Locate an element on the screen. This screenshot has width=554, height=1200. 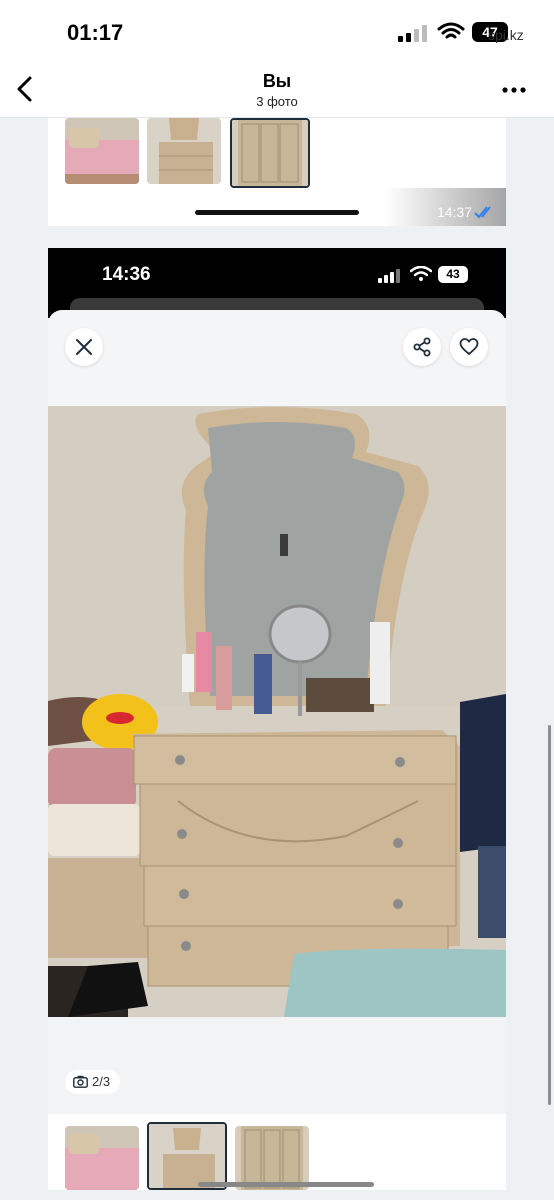
photo-viewer-toolbar is located at coordinates (277, 358).